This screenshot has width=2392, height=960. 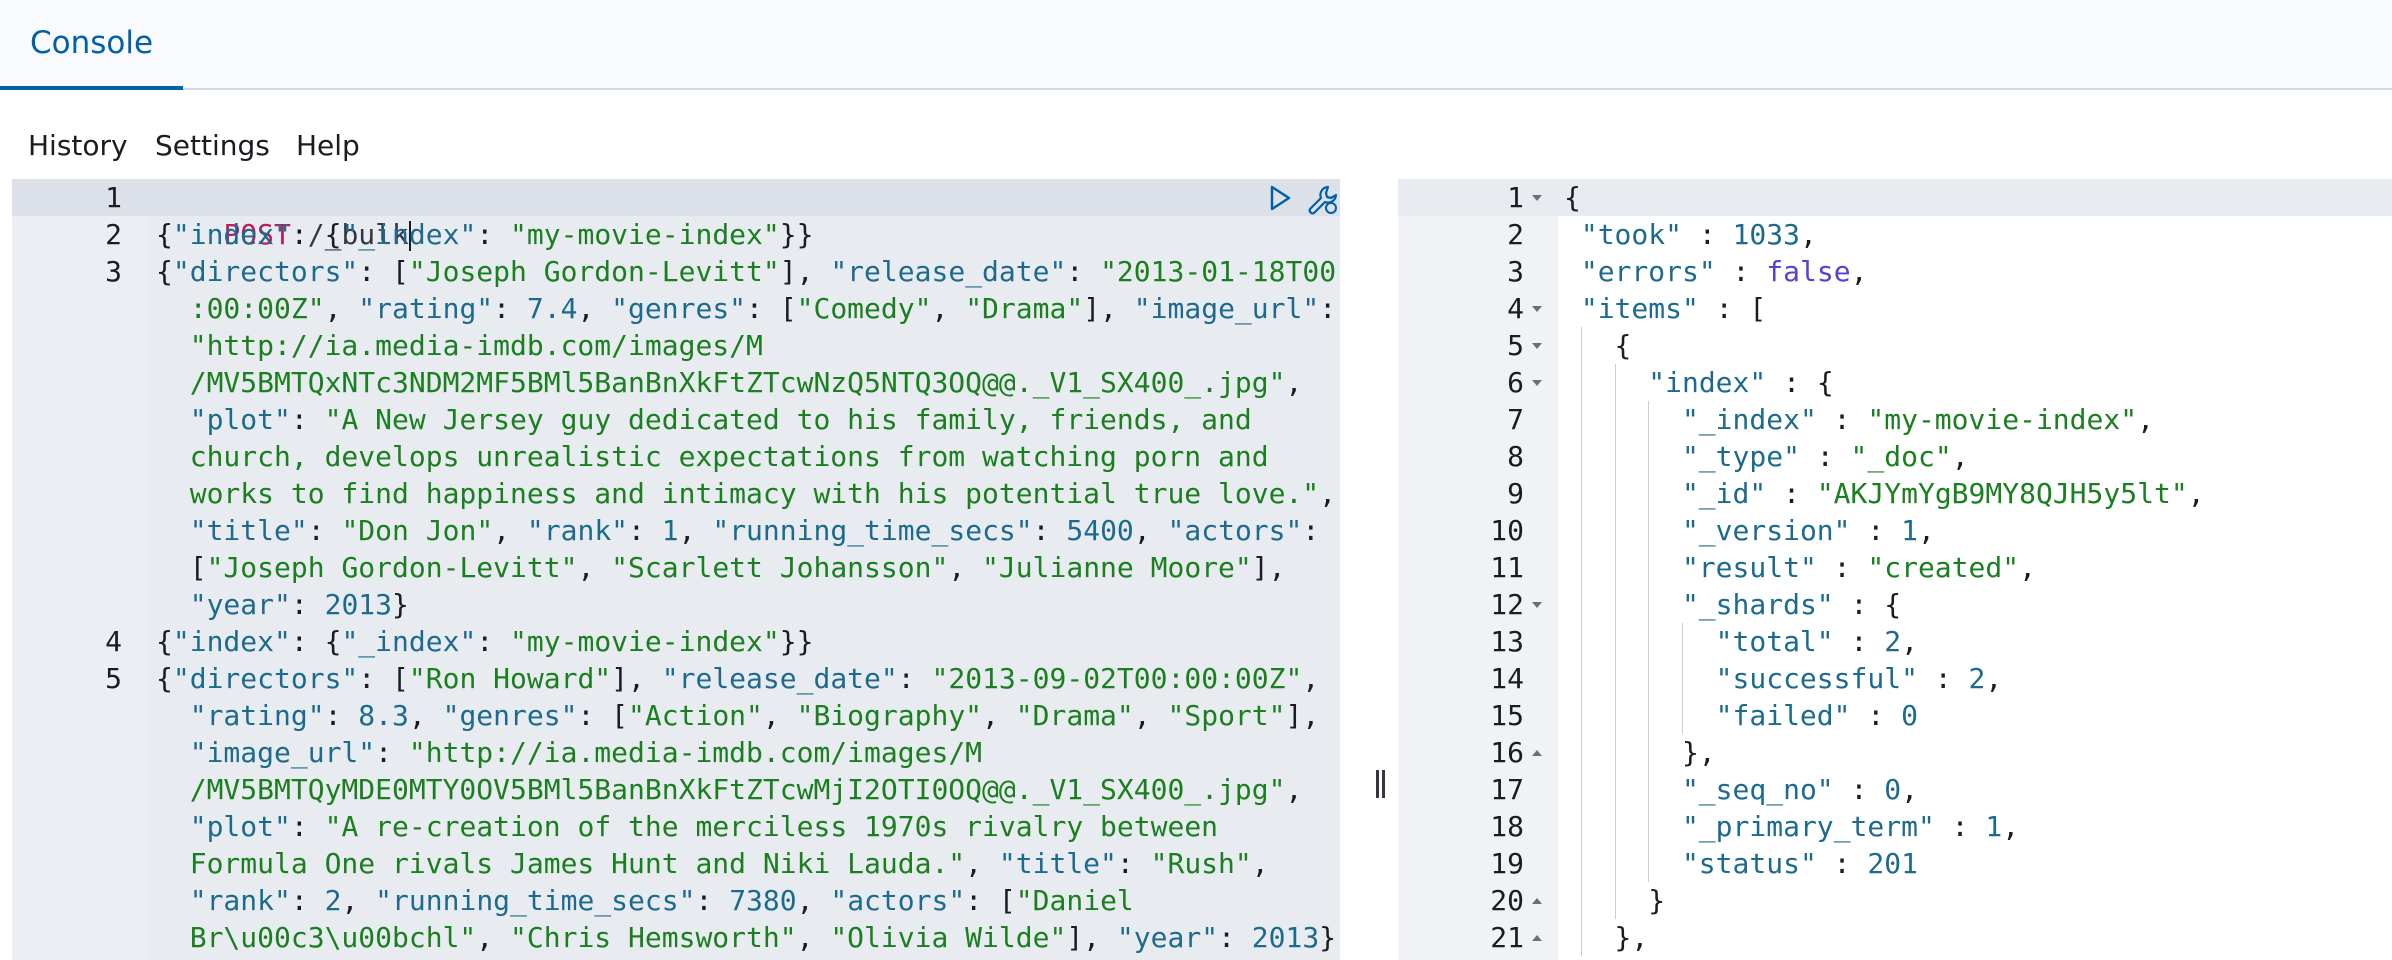 I want to click on code-token: "year", so click(x=240, y=604).